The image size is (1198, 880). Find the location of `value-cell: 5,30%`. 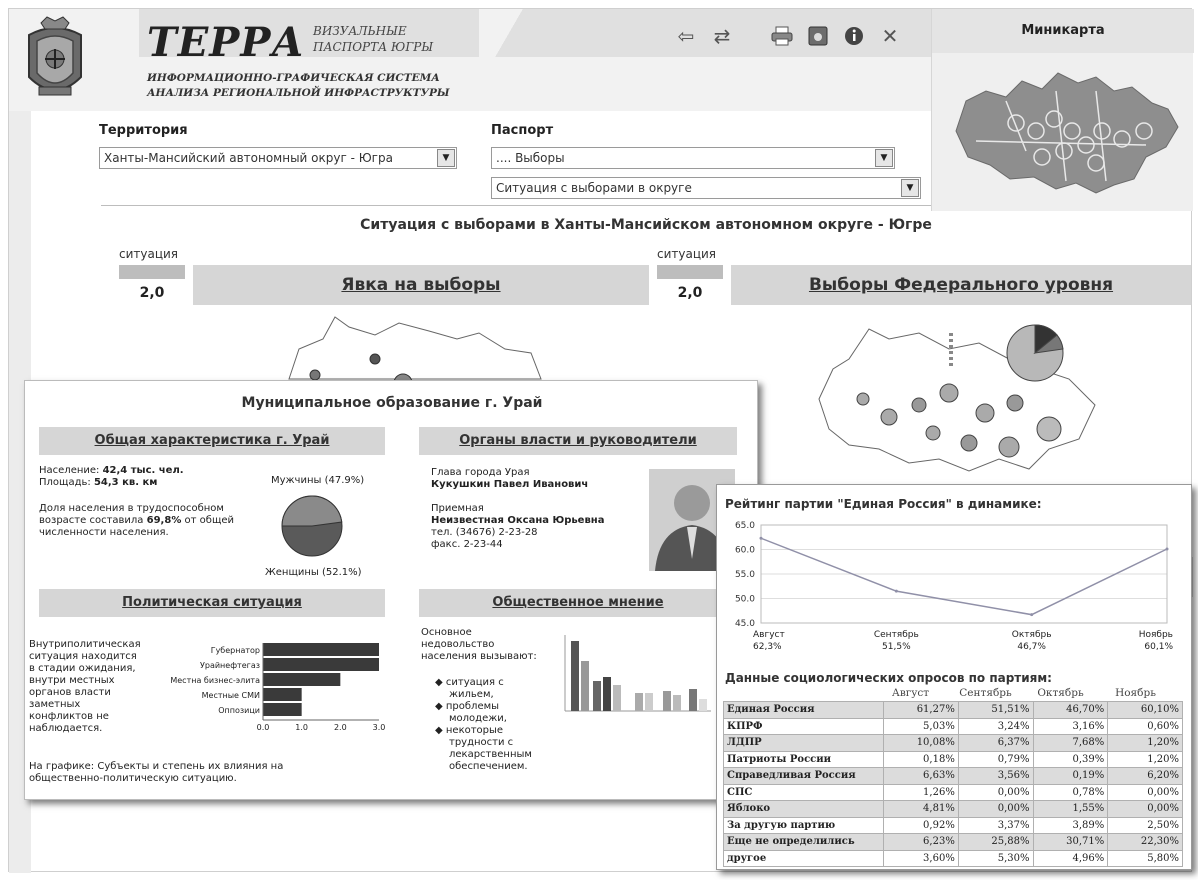

value-cell: 5,30% is located at coordinates (995, 858).